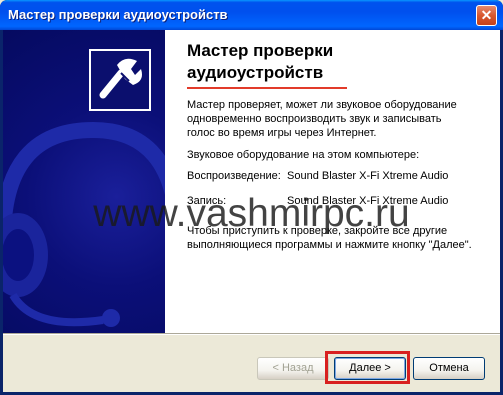 The width and height of the screenshot is (503, 395). What do you see at coordinates (307, 62) in the screenshot?
I see `wizard-heading: Мастер проверки аудиоустройств` at bounding box center [307, 62].